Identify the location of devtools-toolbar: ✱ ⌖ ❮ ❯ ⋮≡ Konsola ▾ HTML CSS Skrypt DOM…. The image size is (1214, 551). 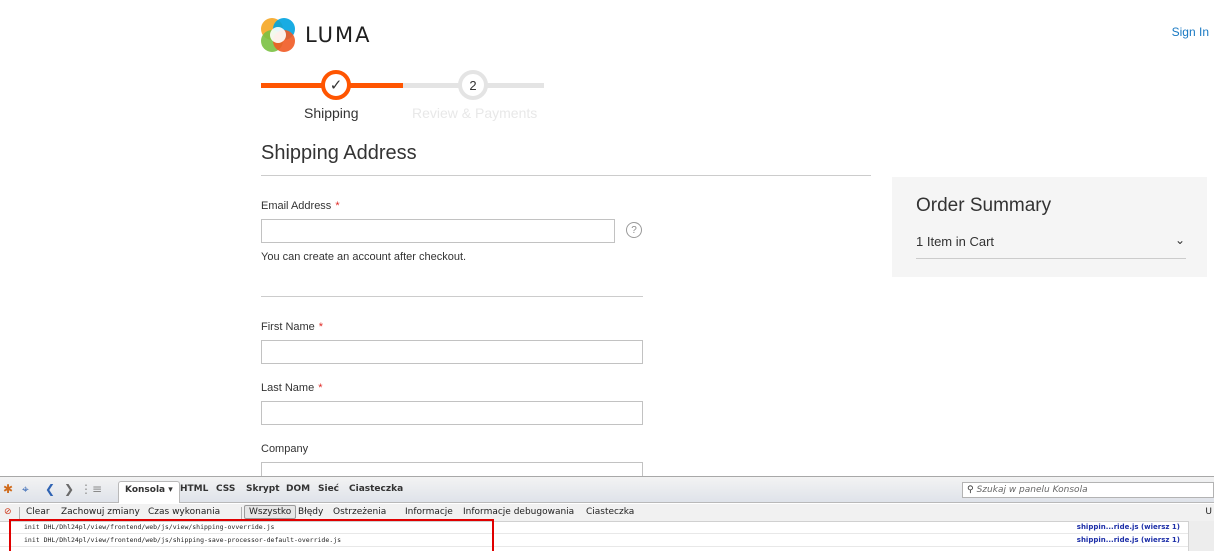
(607, 490).